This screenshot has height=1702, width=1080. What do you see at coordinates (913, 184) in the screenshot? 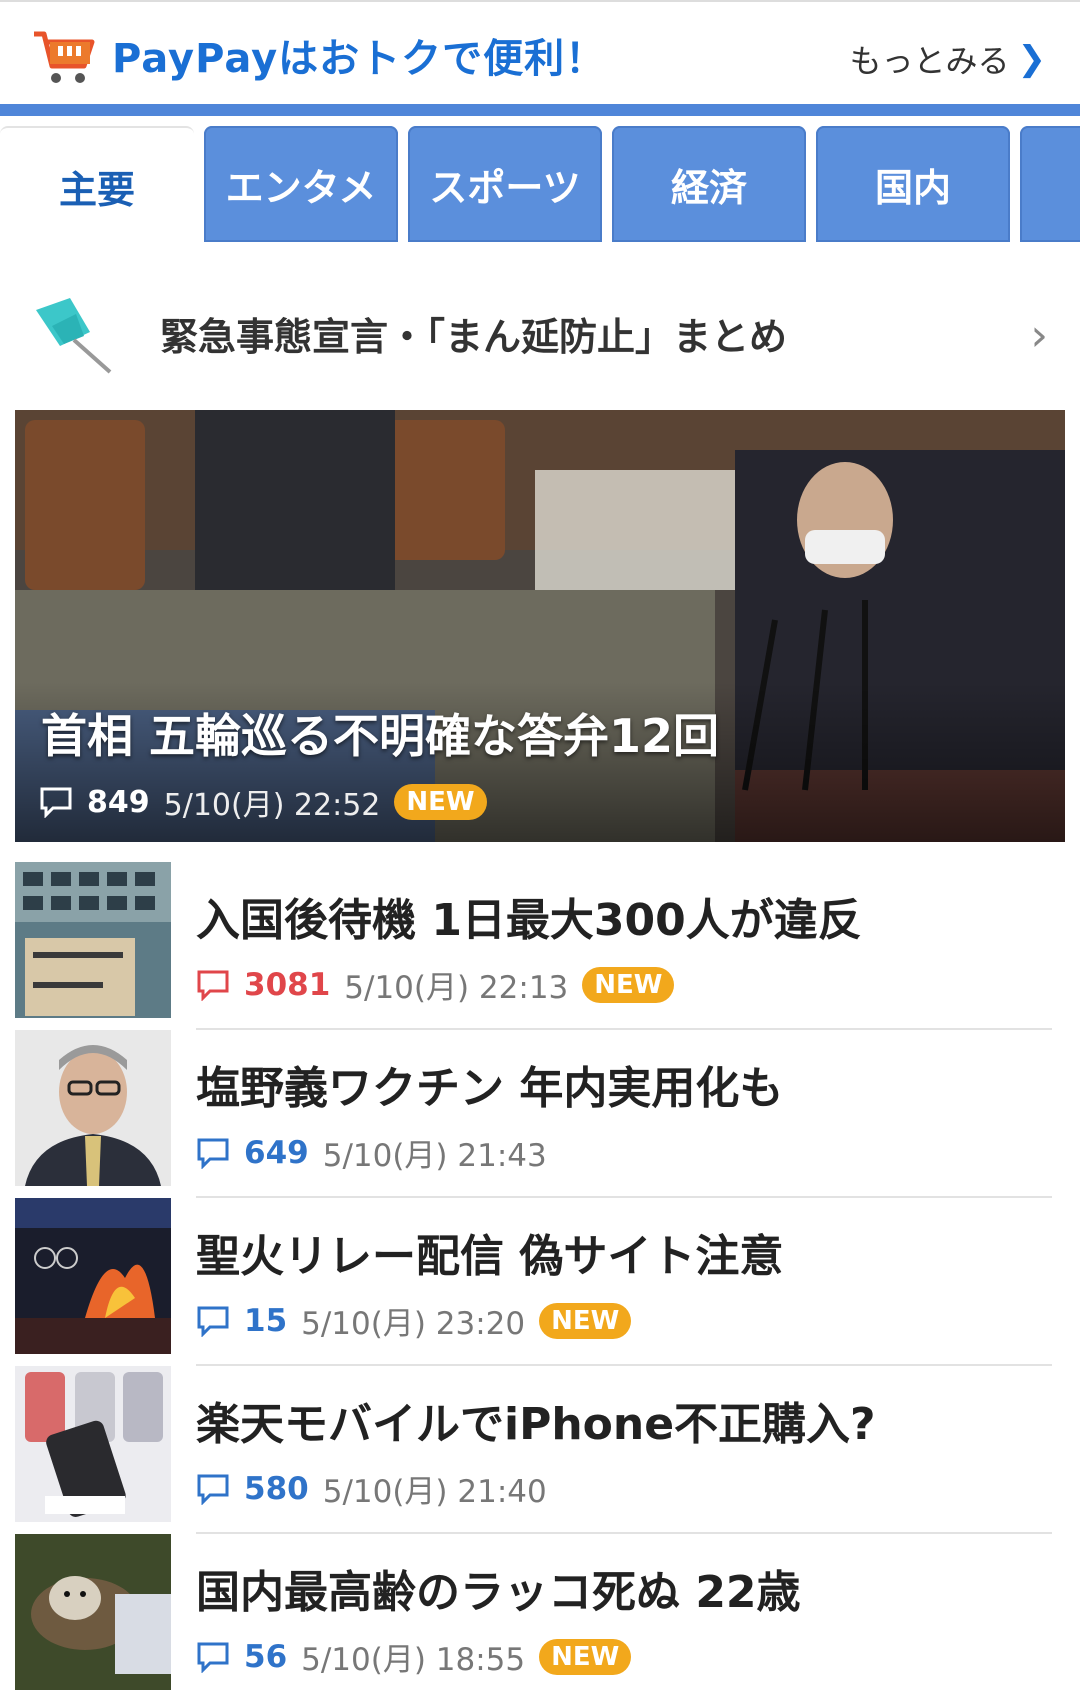
I see `tab-domestic: 国内` at bounding box center [913, 184].